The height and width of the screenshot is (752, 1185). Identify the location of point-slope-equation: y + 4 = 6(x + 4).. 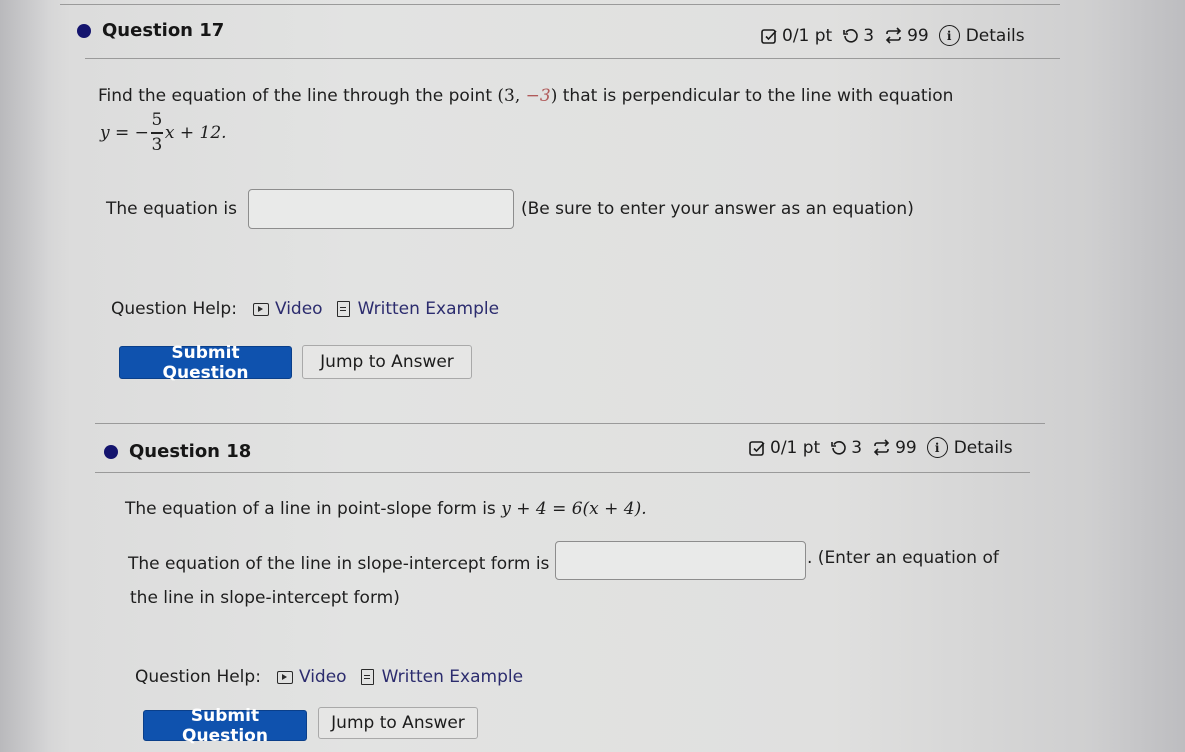
(574, 509).